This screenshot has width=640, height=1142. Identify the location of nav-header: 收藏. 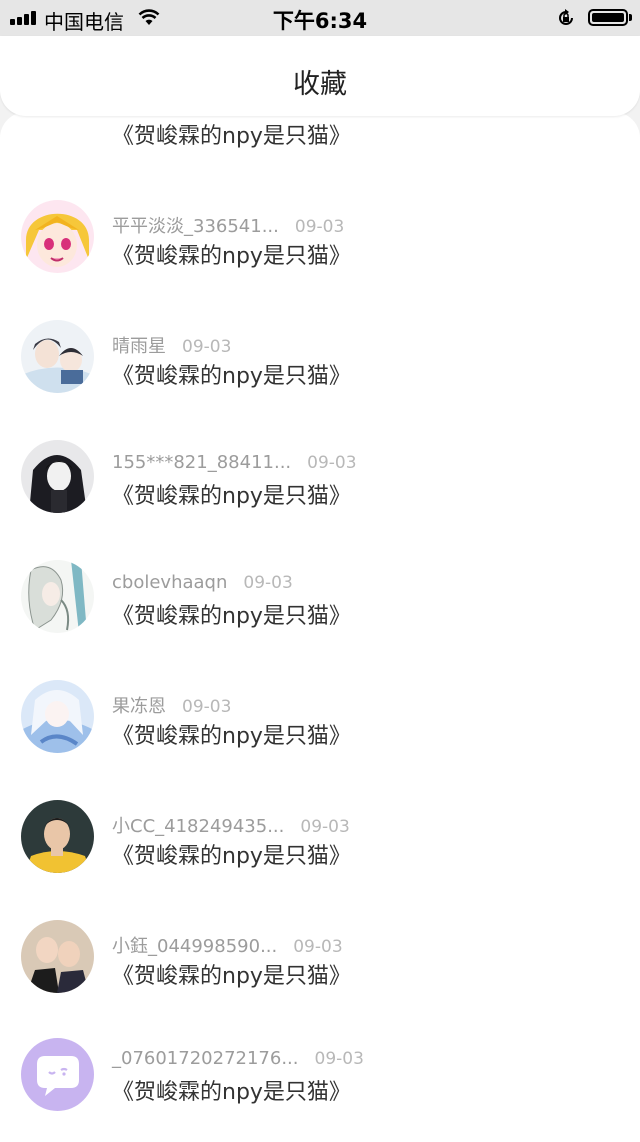
(320, 76).